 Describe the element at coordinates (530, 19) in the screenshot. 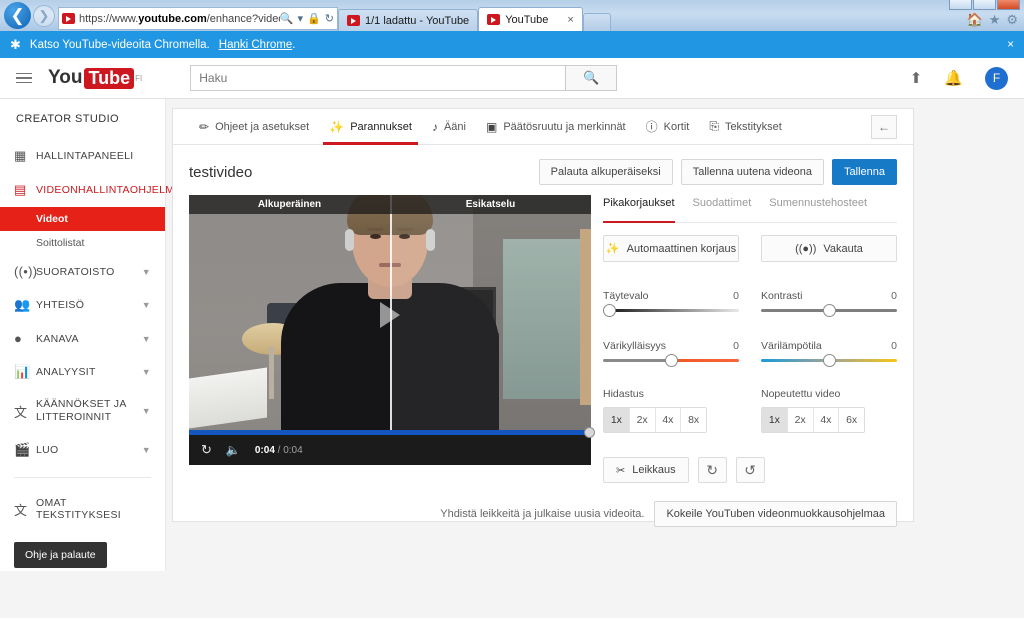

I see `browser-tab-1: YouTube ×` at that location.